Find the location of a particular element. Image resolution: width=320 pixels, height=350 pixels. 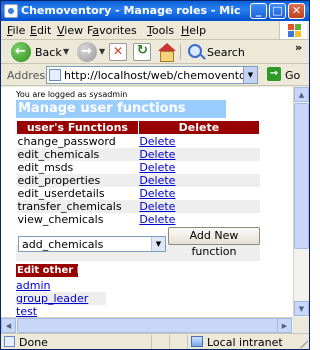

function-name: edit_msds is located at coordinates (45, 167).